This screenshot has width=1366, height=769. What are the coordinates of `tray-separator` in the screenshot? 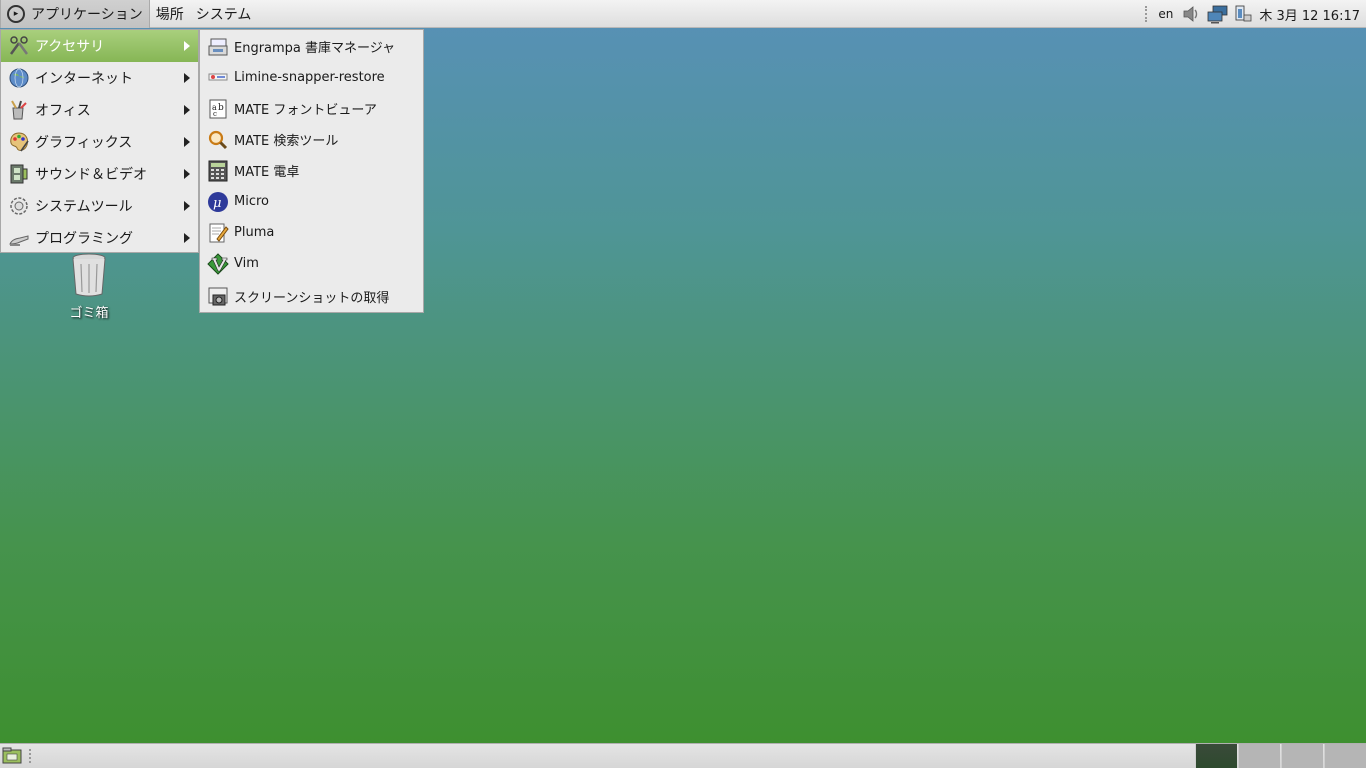 It's located at (1147, 14).